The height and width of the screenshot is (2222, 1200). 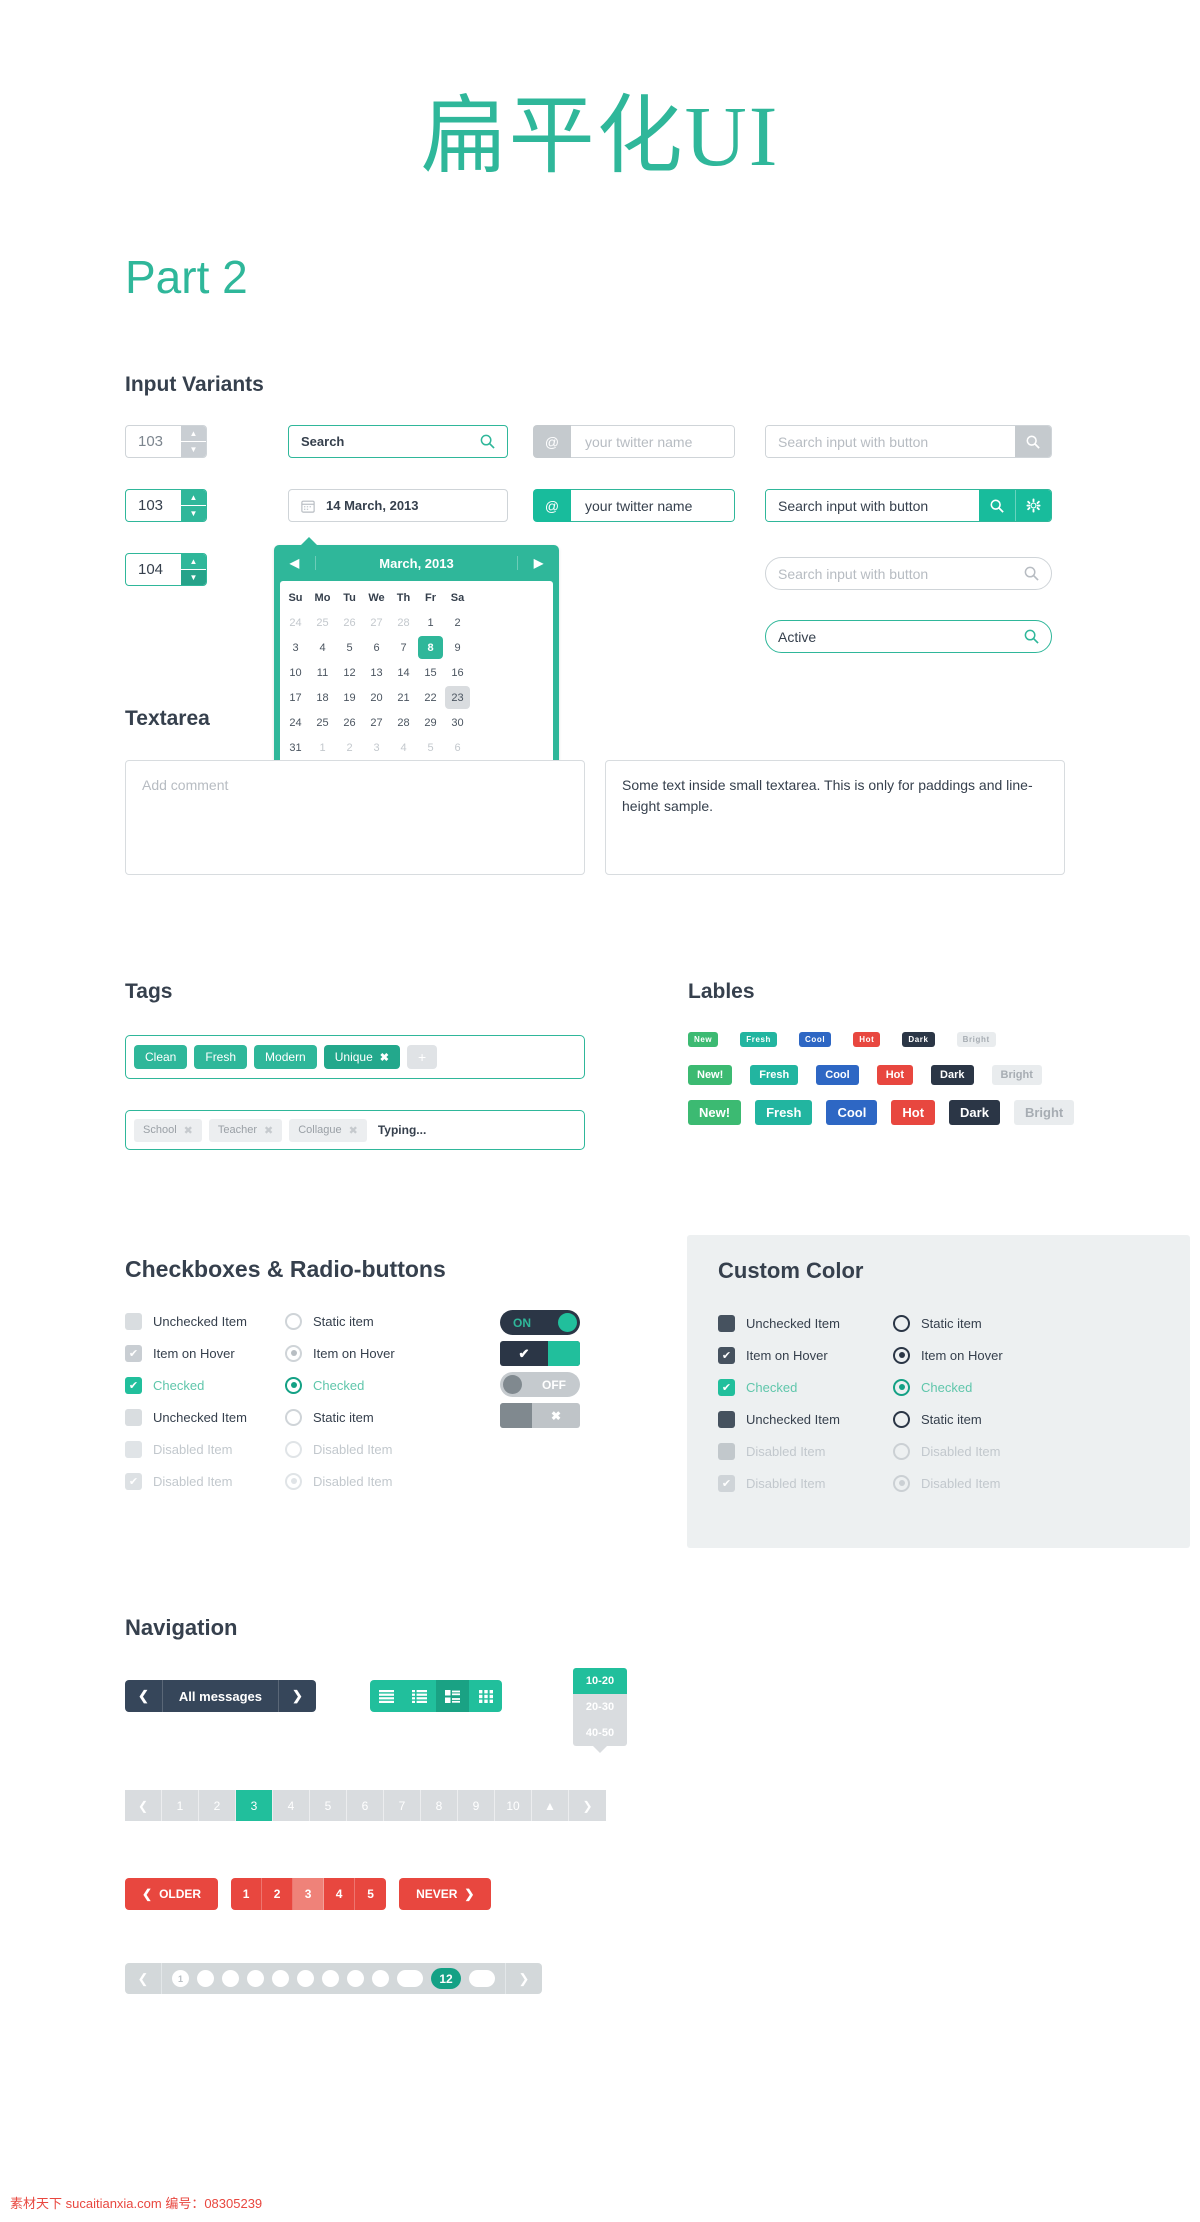 I want to click on stepper-down-icon: ▼, so click(x=193, y=449).